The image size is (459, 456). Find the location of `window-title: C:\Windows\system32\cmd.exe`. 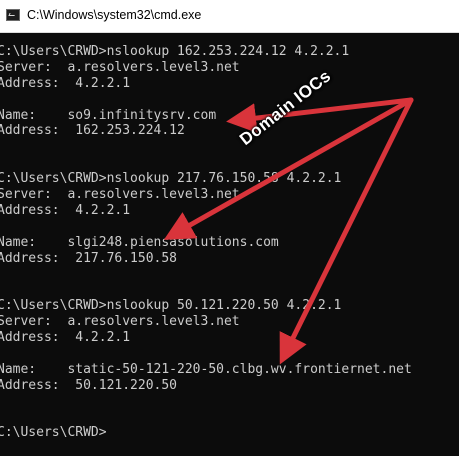

window-title: C:\Windows\system32\cmd.exe is located at coordinates (114, 15).